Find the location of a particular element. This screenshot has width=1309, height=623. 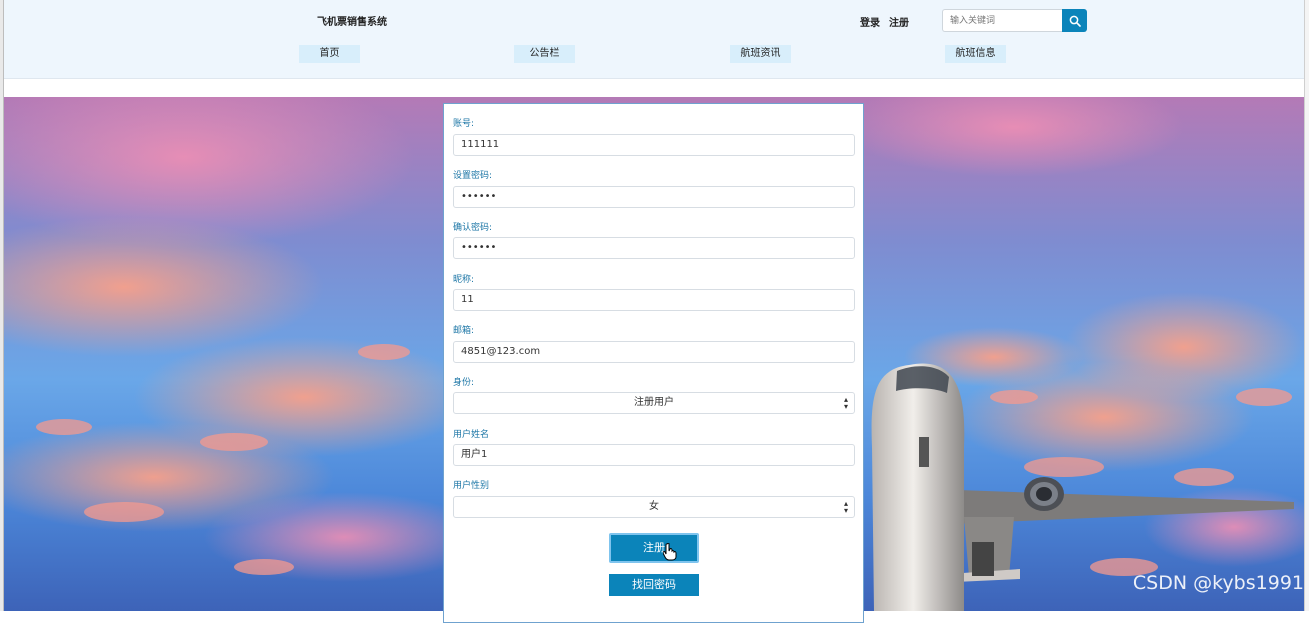

nav-notice-board: 公告栏 is located at coordinates (544, 54).